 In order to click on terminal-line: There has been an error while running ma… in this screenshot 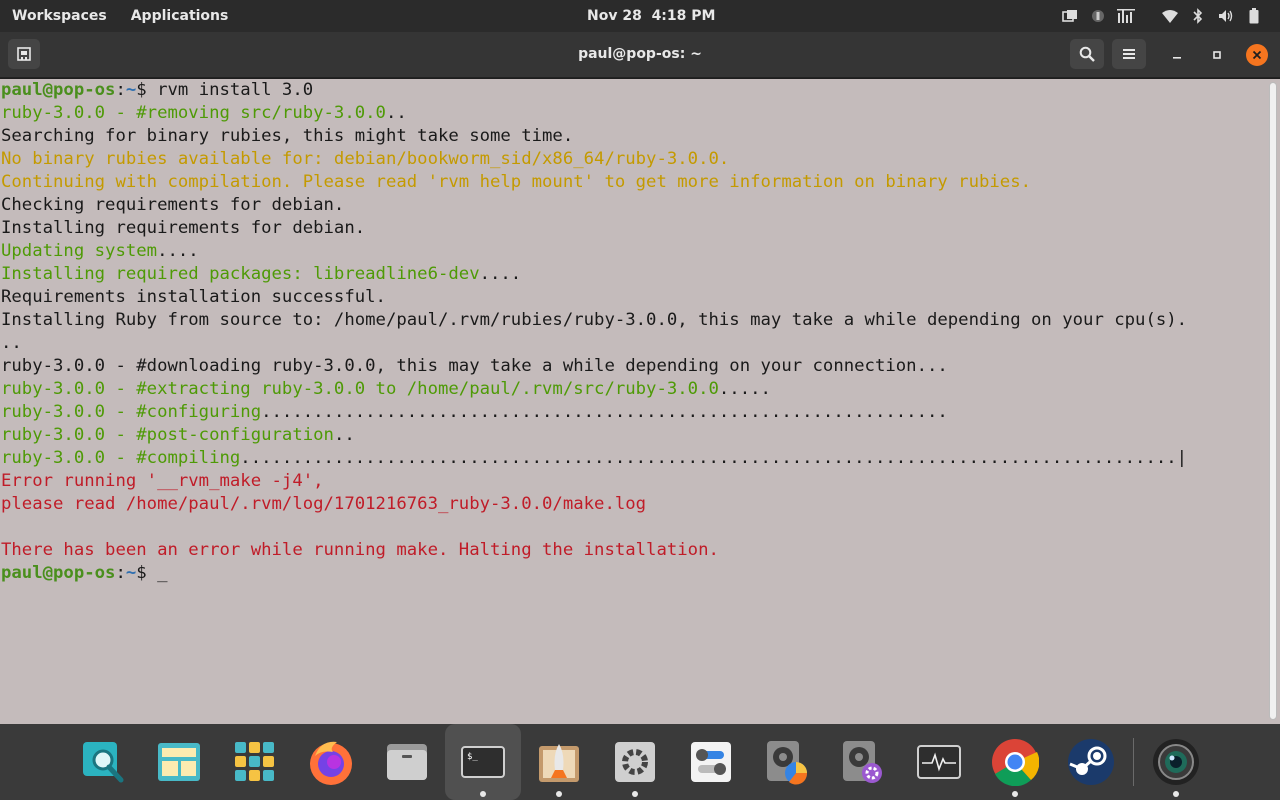, I will do `click(640, 550)`.